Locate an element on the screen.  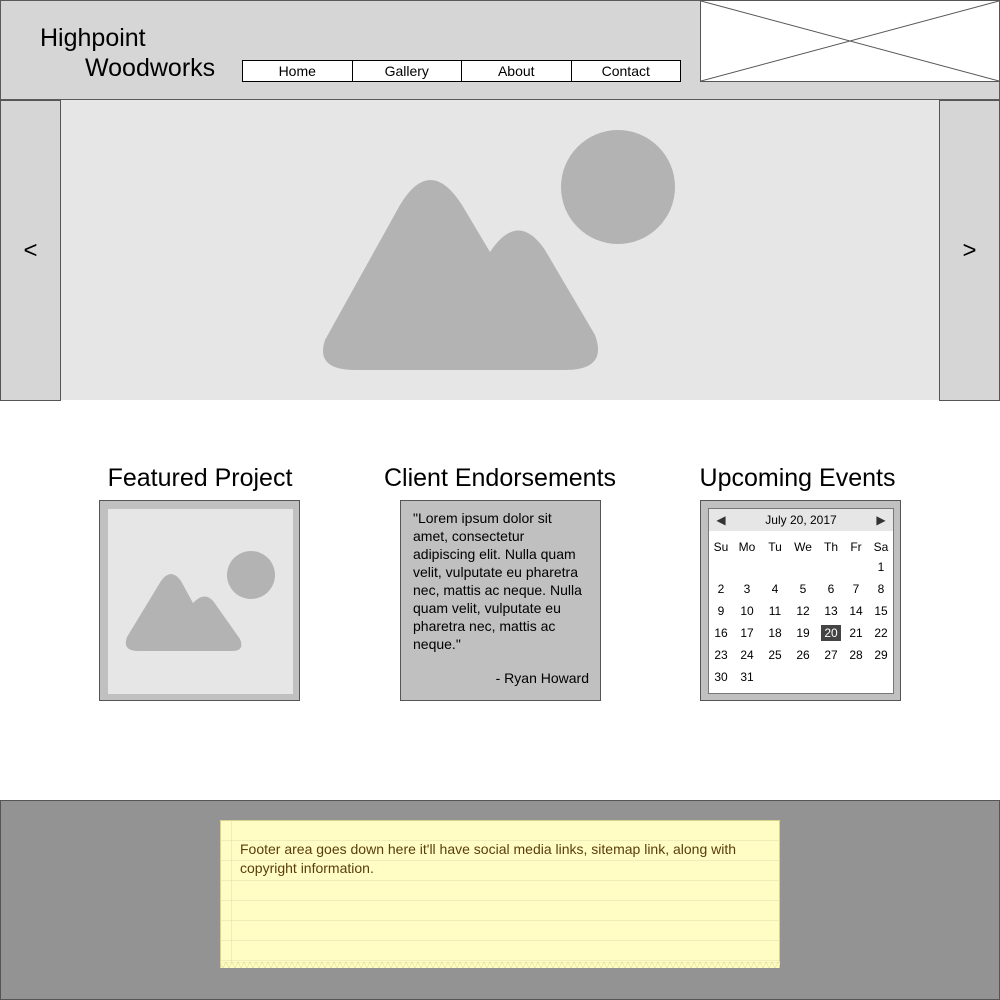
logo-line-2: Woodworks is located at coordinates (150, 68).